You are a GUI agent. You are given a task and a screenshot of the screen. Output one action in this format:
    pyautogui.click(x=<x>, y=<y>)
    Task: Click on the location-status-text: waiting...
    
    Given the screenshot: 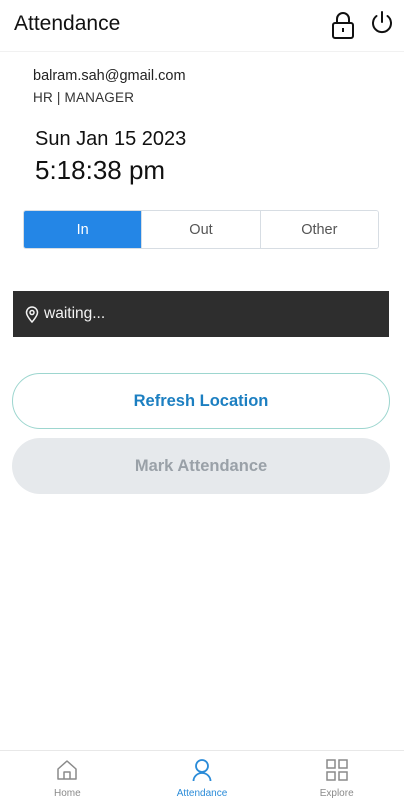 What is the action you would take?
    pyautogui.click(x=75, y=313)
    